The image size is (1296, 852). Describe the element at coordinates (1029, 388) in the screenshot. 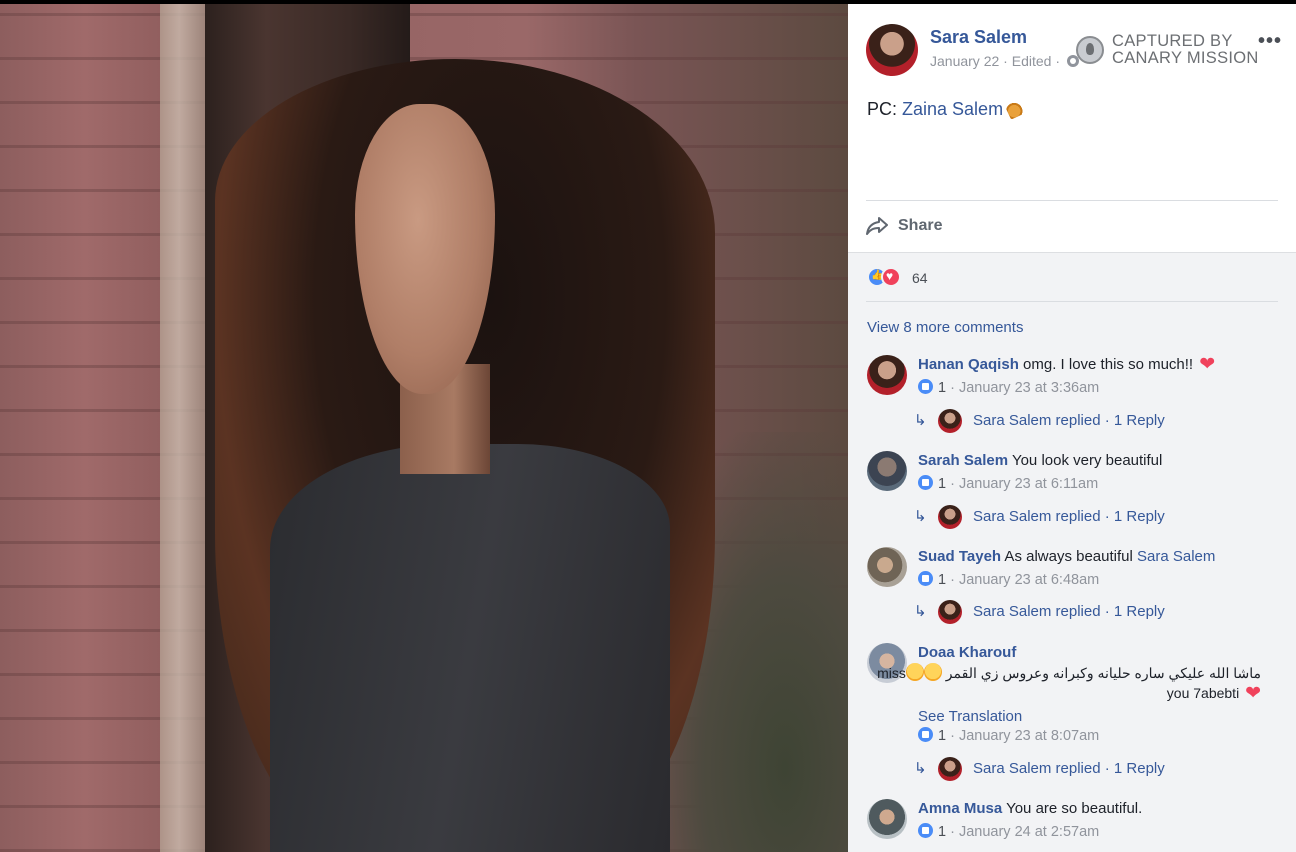

I see `comment-timestamp: January 23 at 3:36am` at that location.